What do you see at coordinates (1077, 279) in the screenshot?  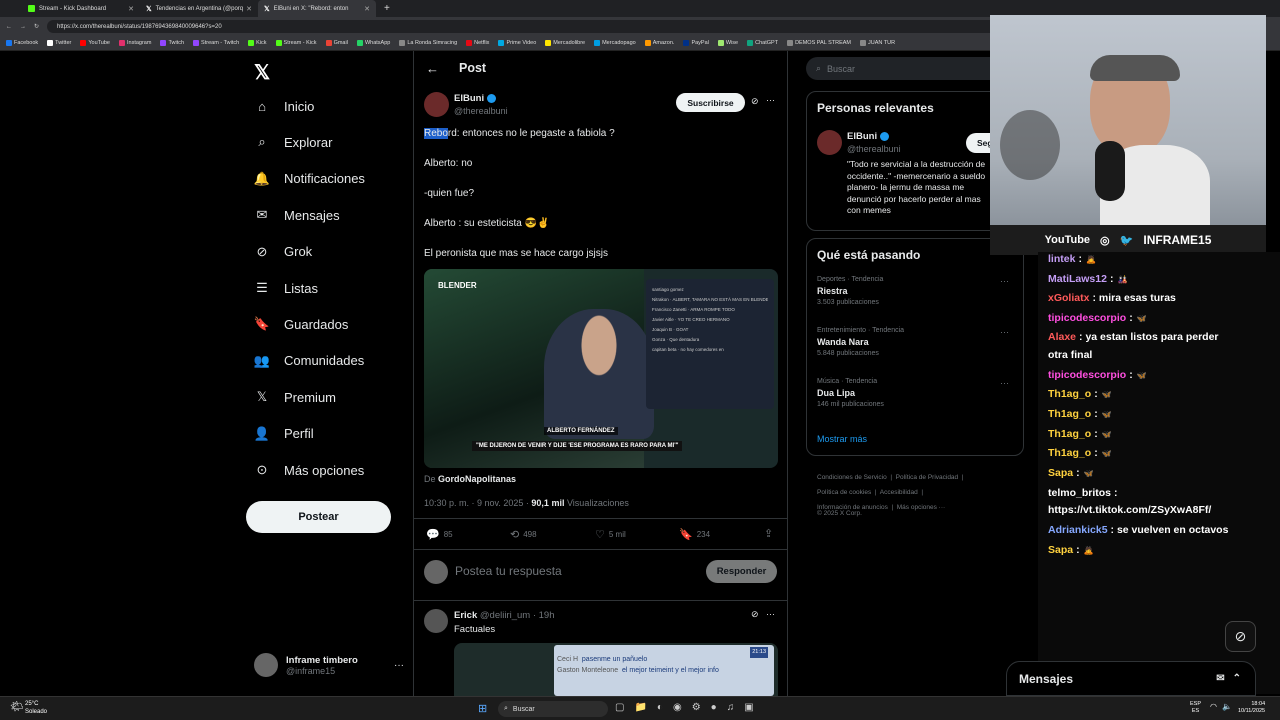 I see `chat-username: MatiLaws12` at bounding box center [1077, 279].